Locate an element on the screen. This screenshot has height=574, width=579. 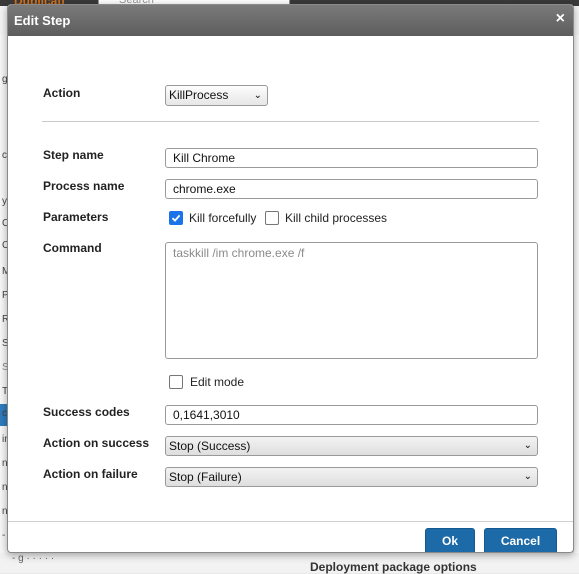
edit-mode-checkbox is located at coordinates (176, 382).